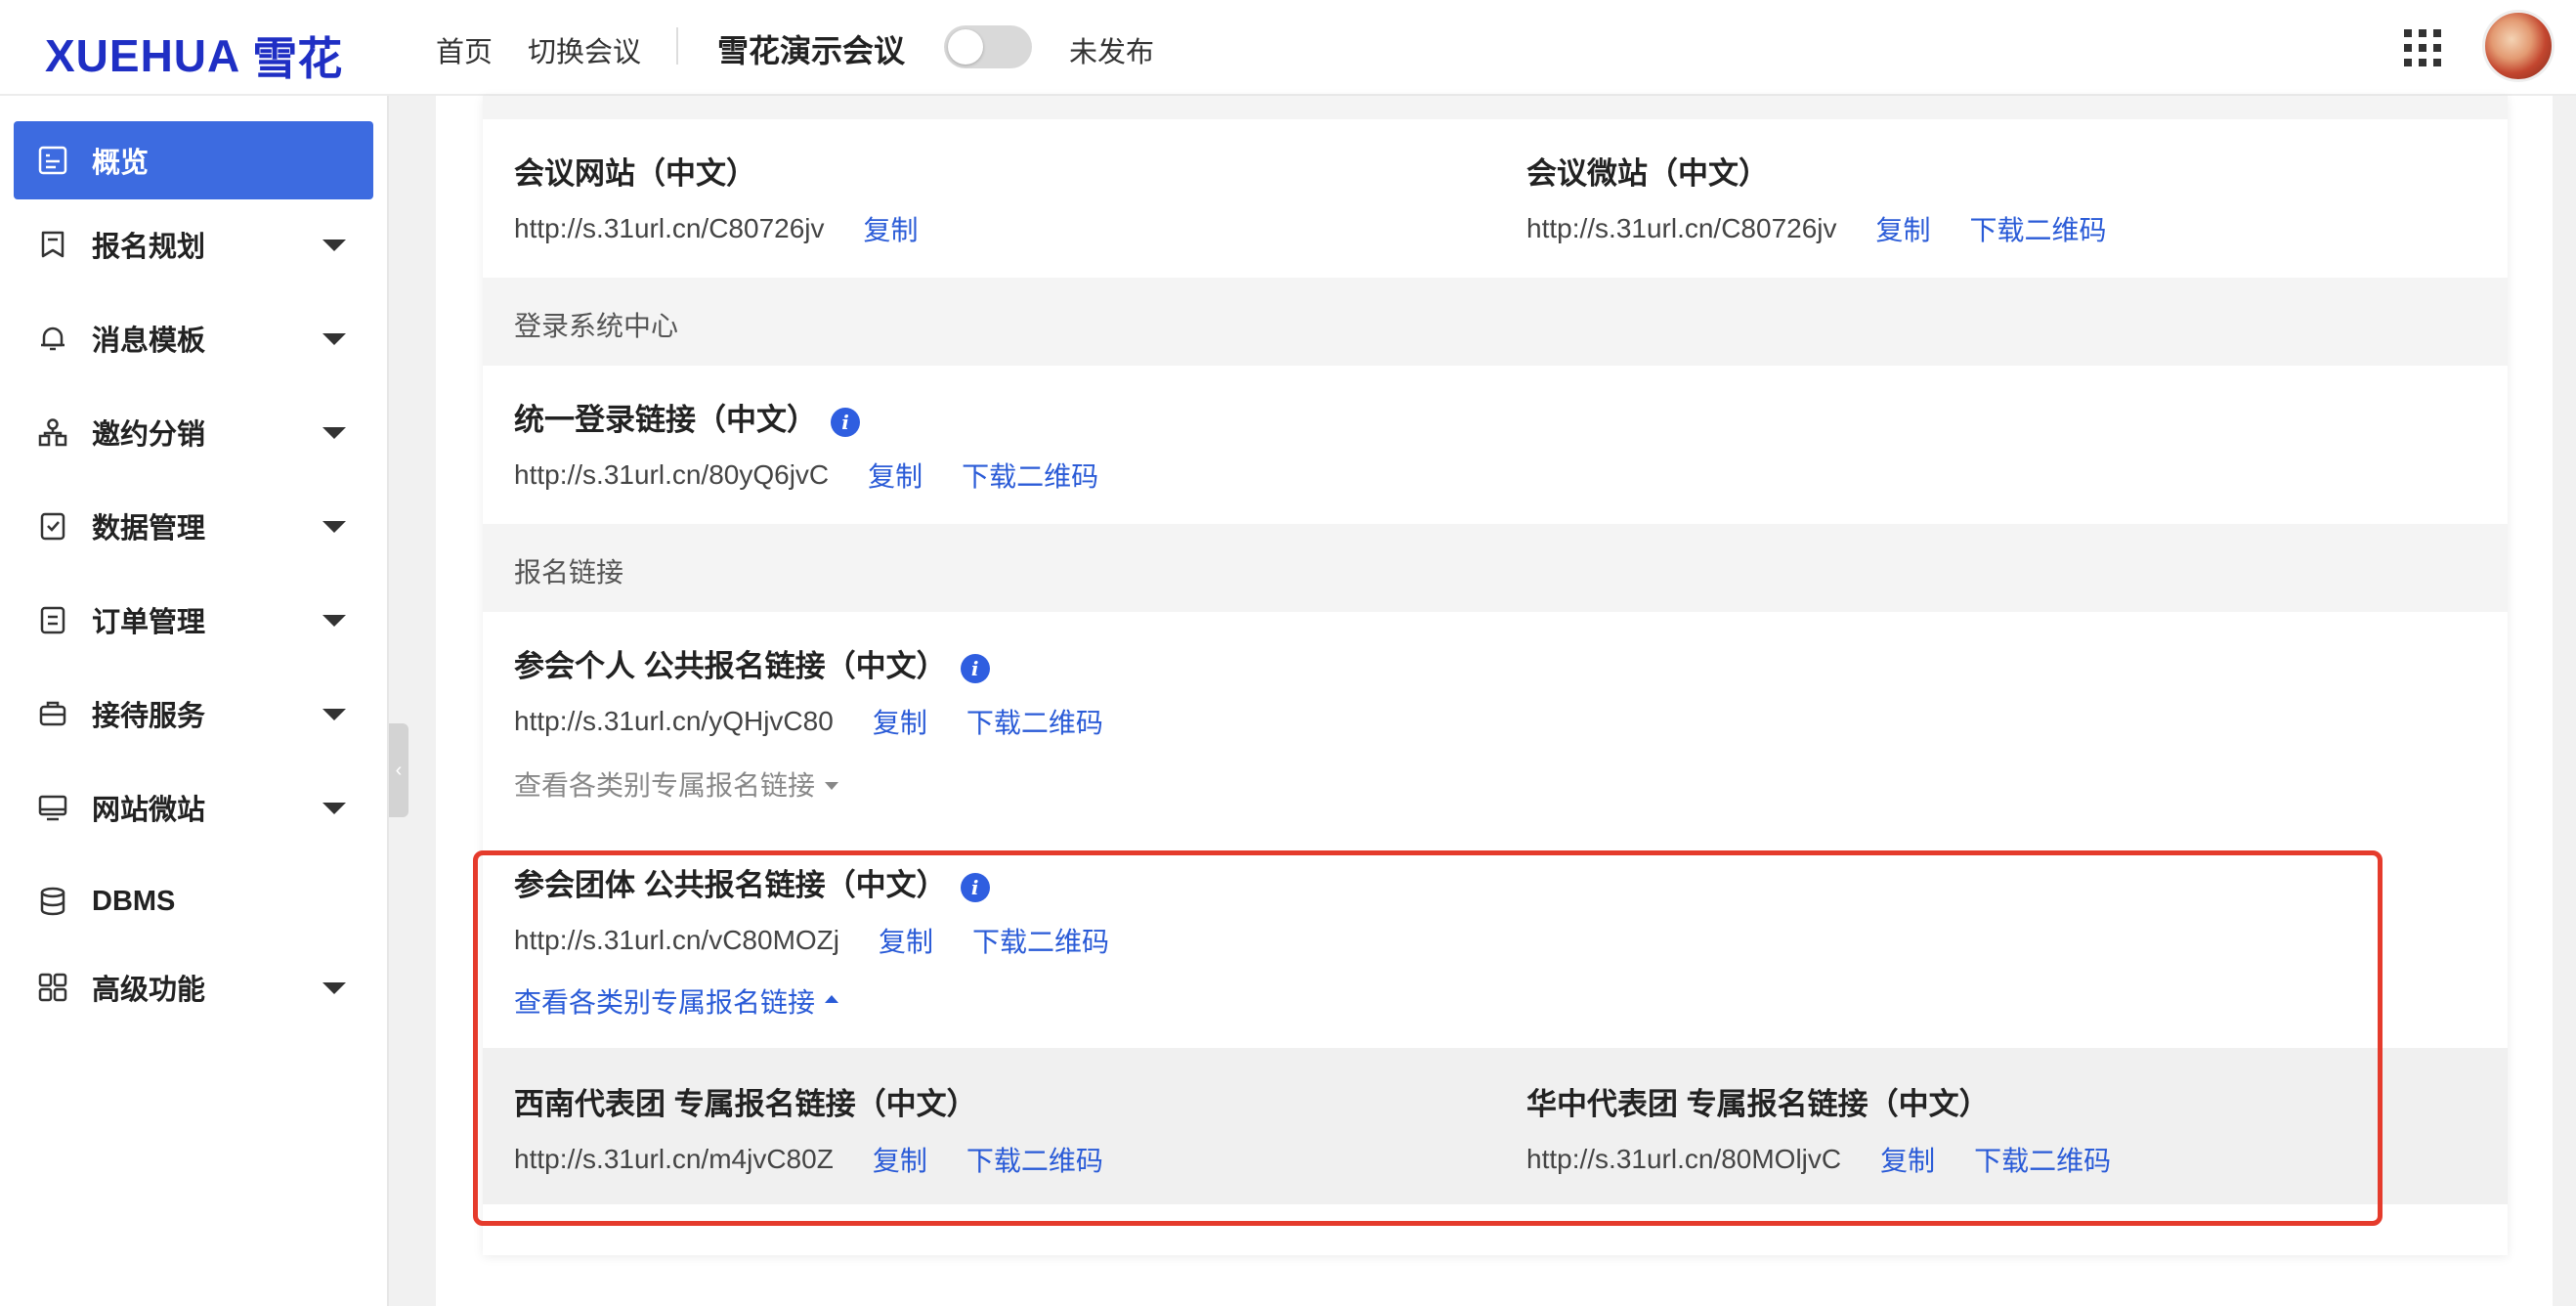 Image resolution: width=2576 pixels, height=1306 pixels. Describe the element at coordinates (731, 666) in the screenshot. I see `individual-link-title-text: 参会个人 公共报名链接（中文）` at that location.